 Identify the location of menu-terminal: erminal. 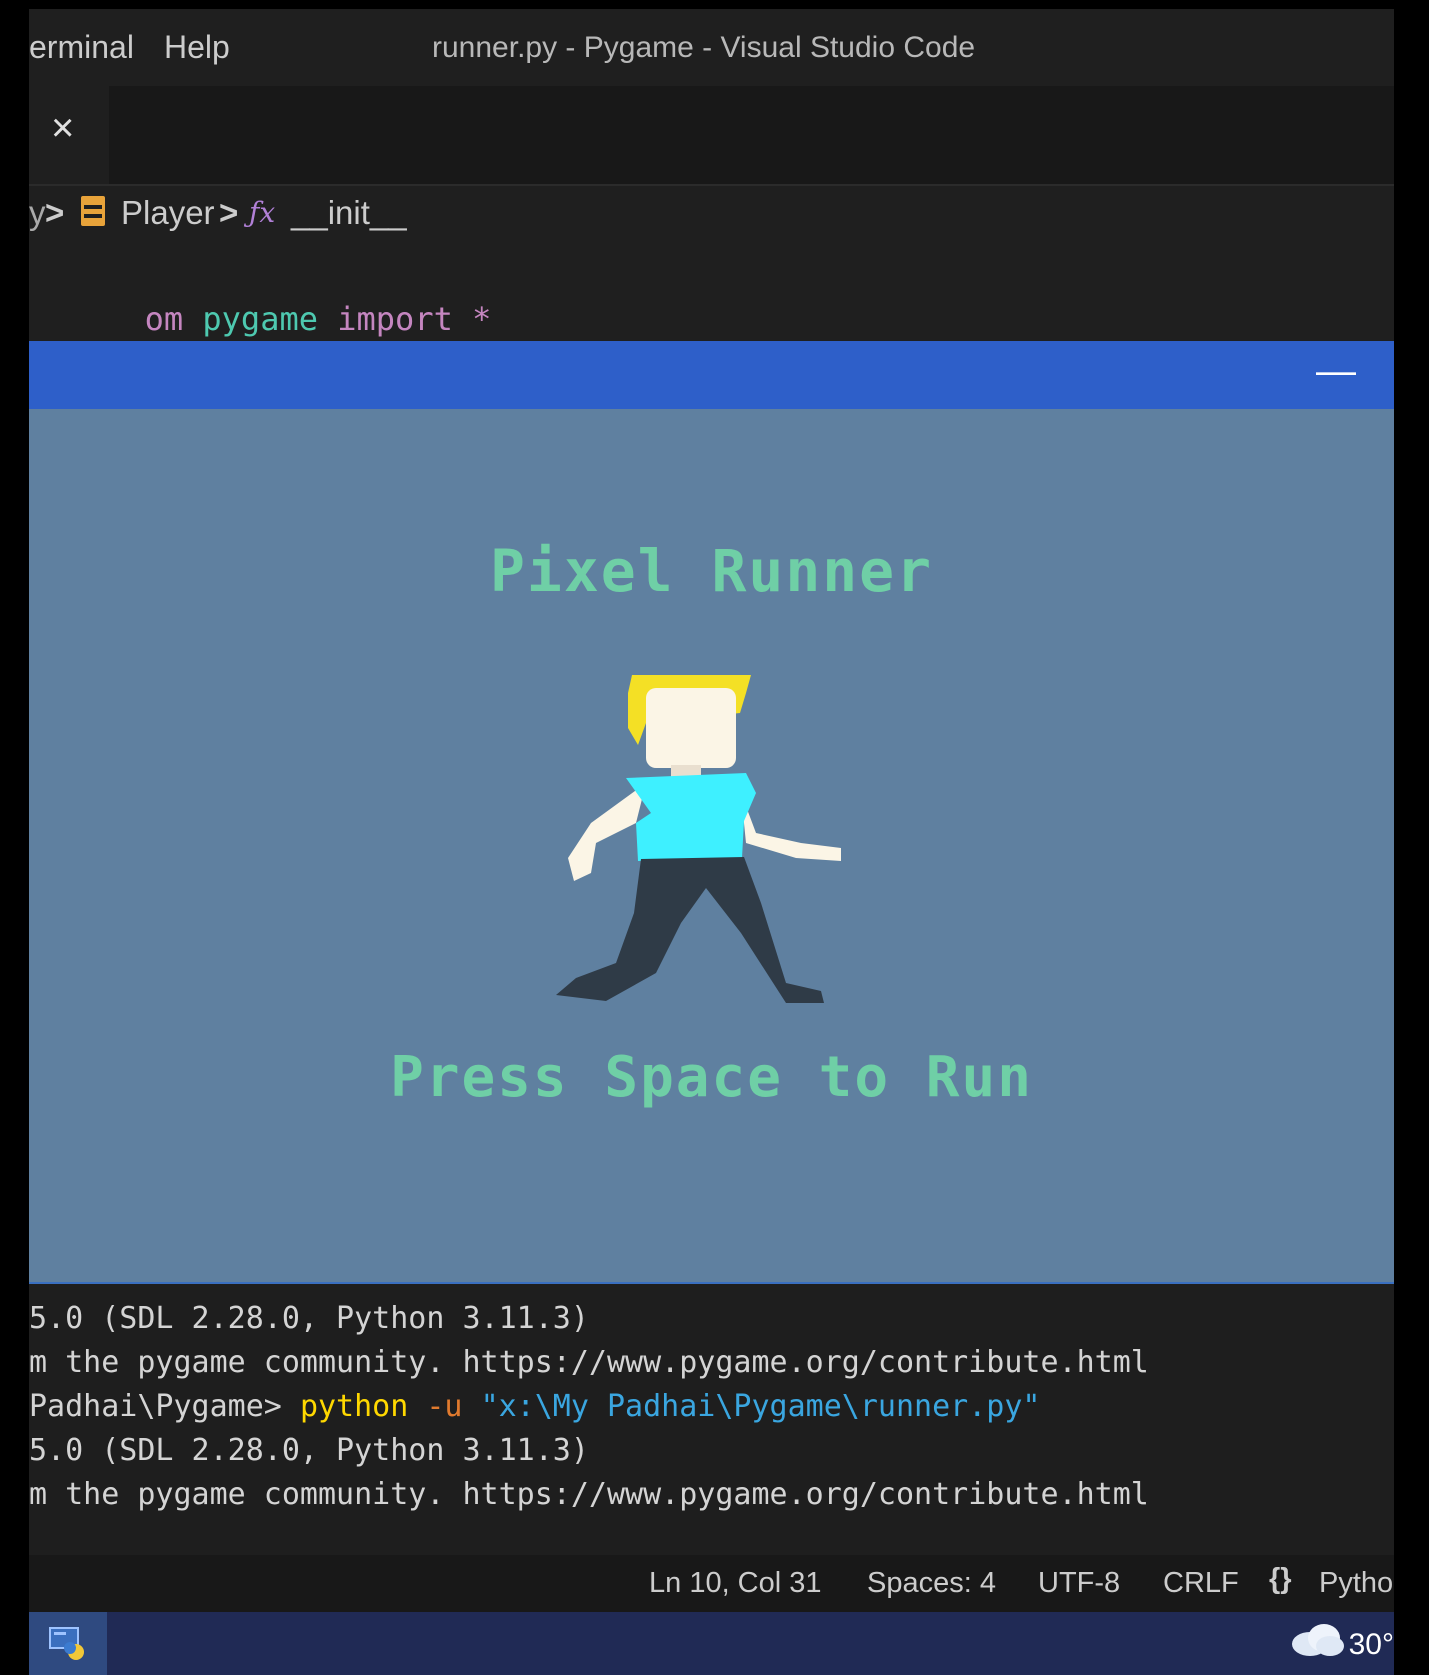
(81, 47).